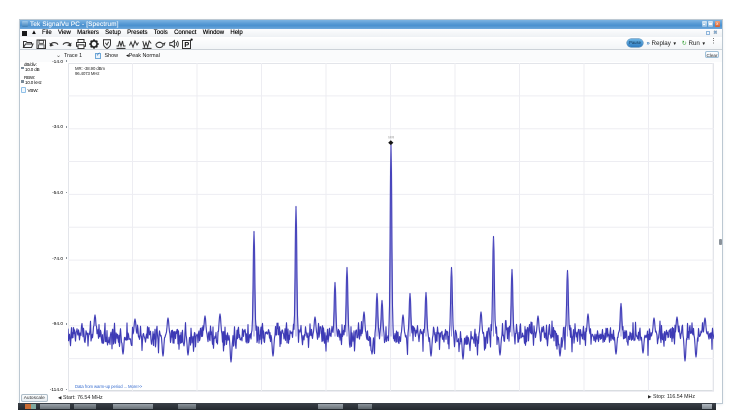 The image size is (732, 418). Describe the element at coordinates (391, 137) in the screenshot. I see `svg-text: MR` at that location.